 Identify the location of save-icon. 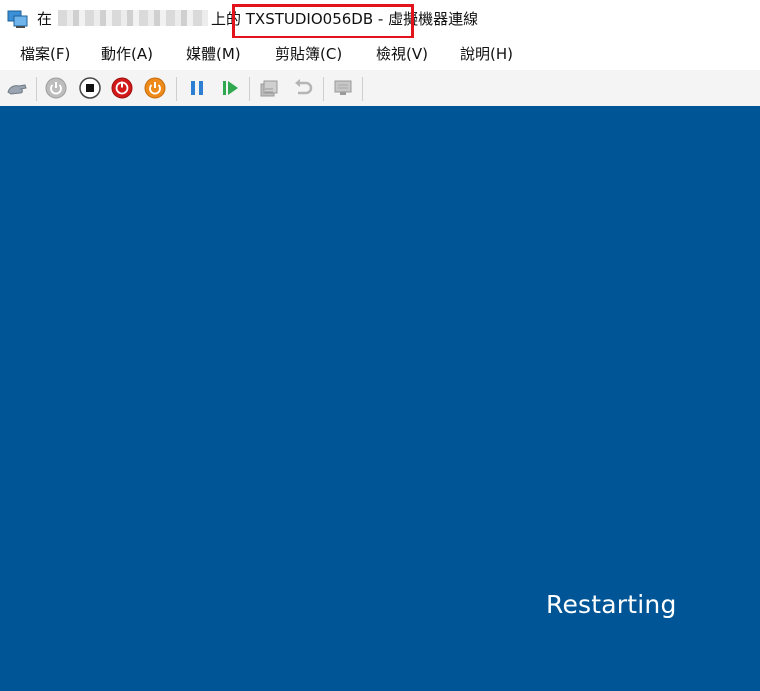
(155, 88).